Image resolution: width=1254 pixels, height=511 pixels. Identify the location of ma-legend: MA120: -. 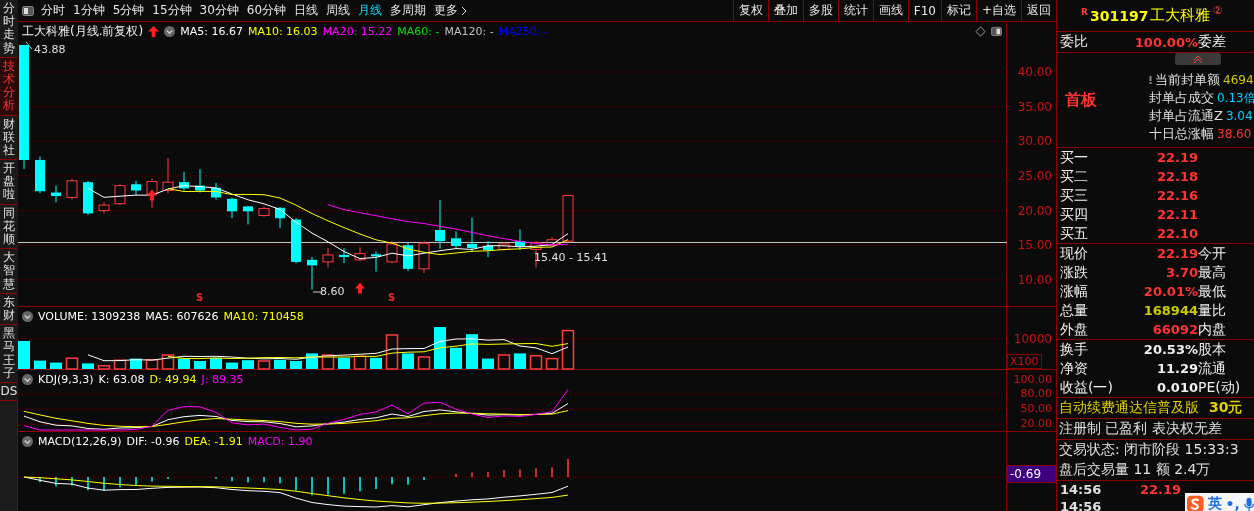
(469, 31).